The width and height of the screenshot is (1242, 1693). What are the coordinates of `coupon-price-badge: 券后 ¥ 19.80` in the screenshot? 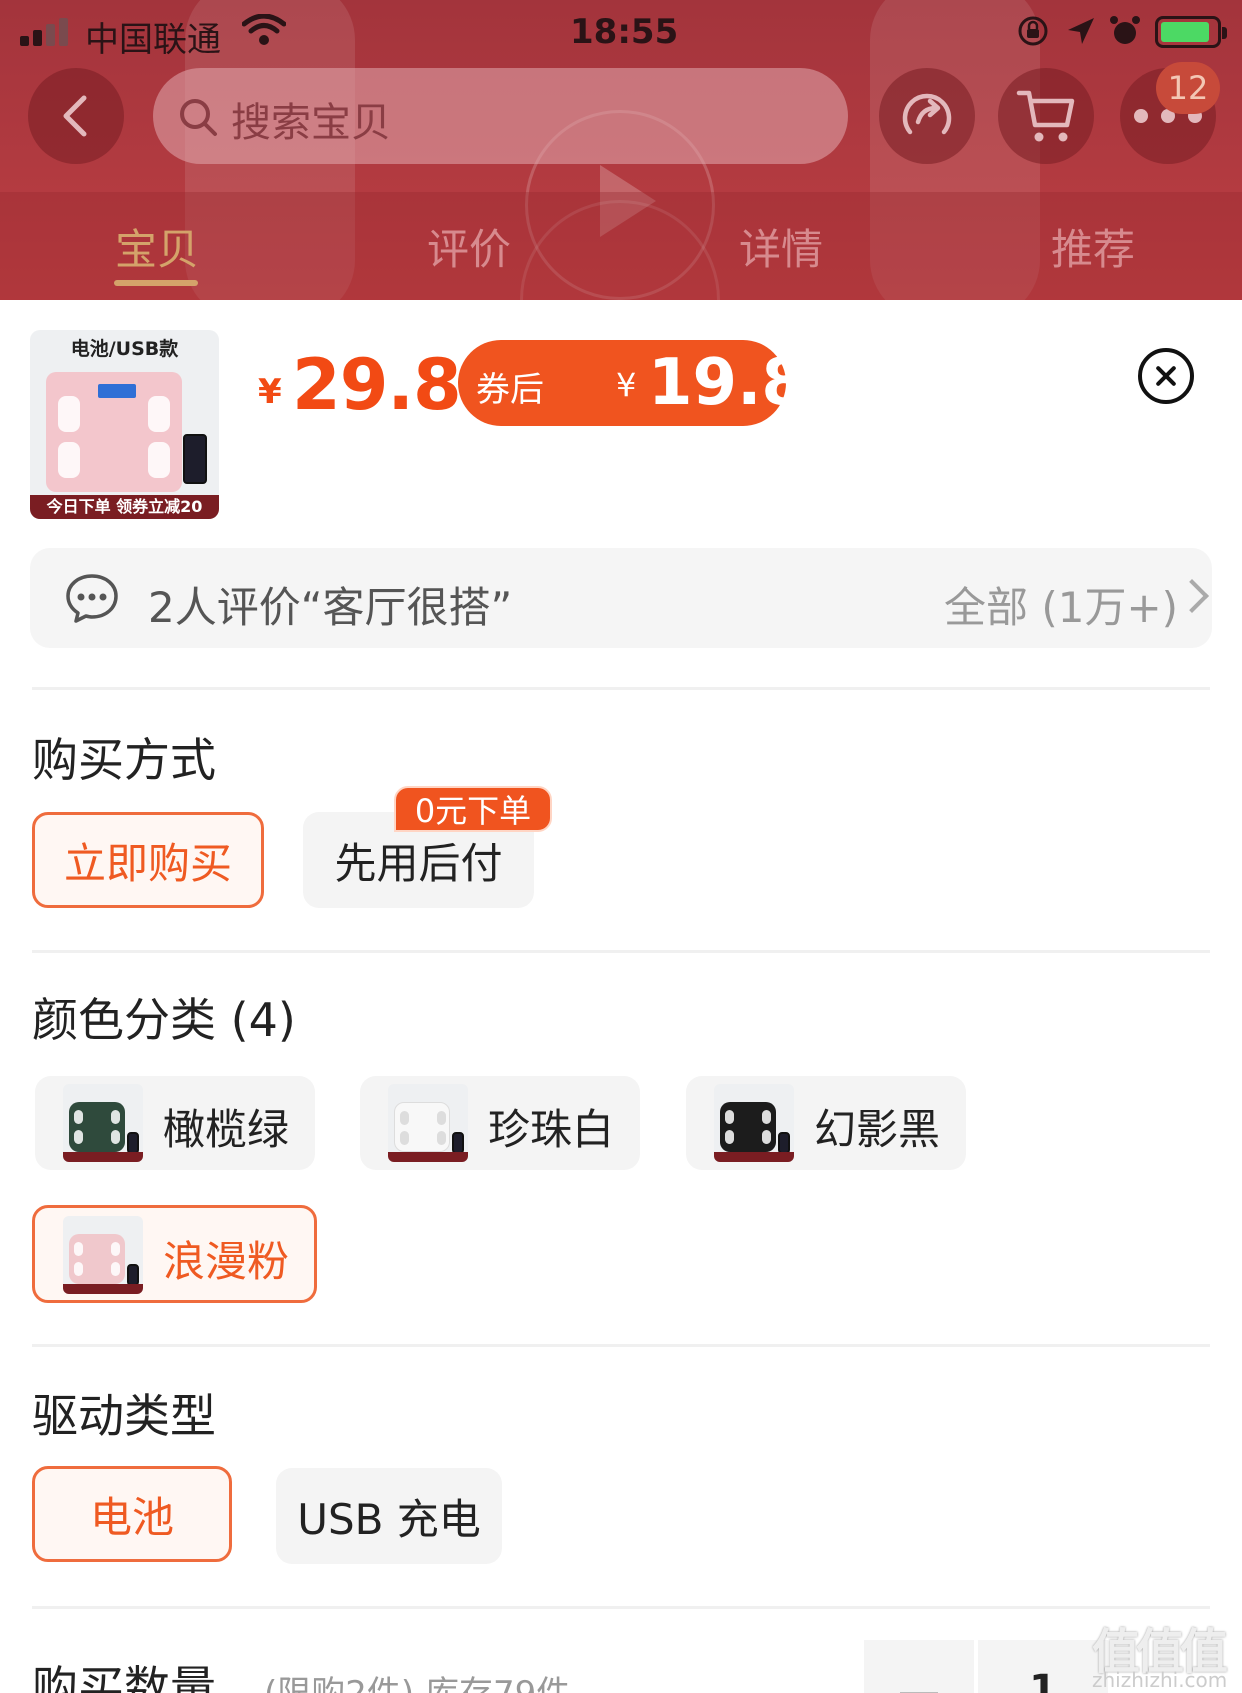 It's located at (654, 383).